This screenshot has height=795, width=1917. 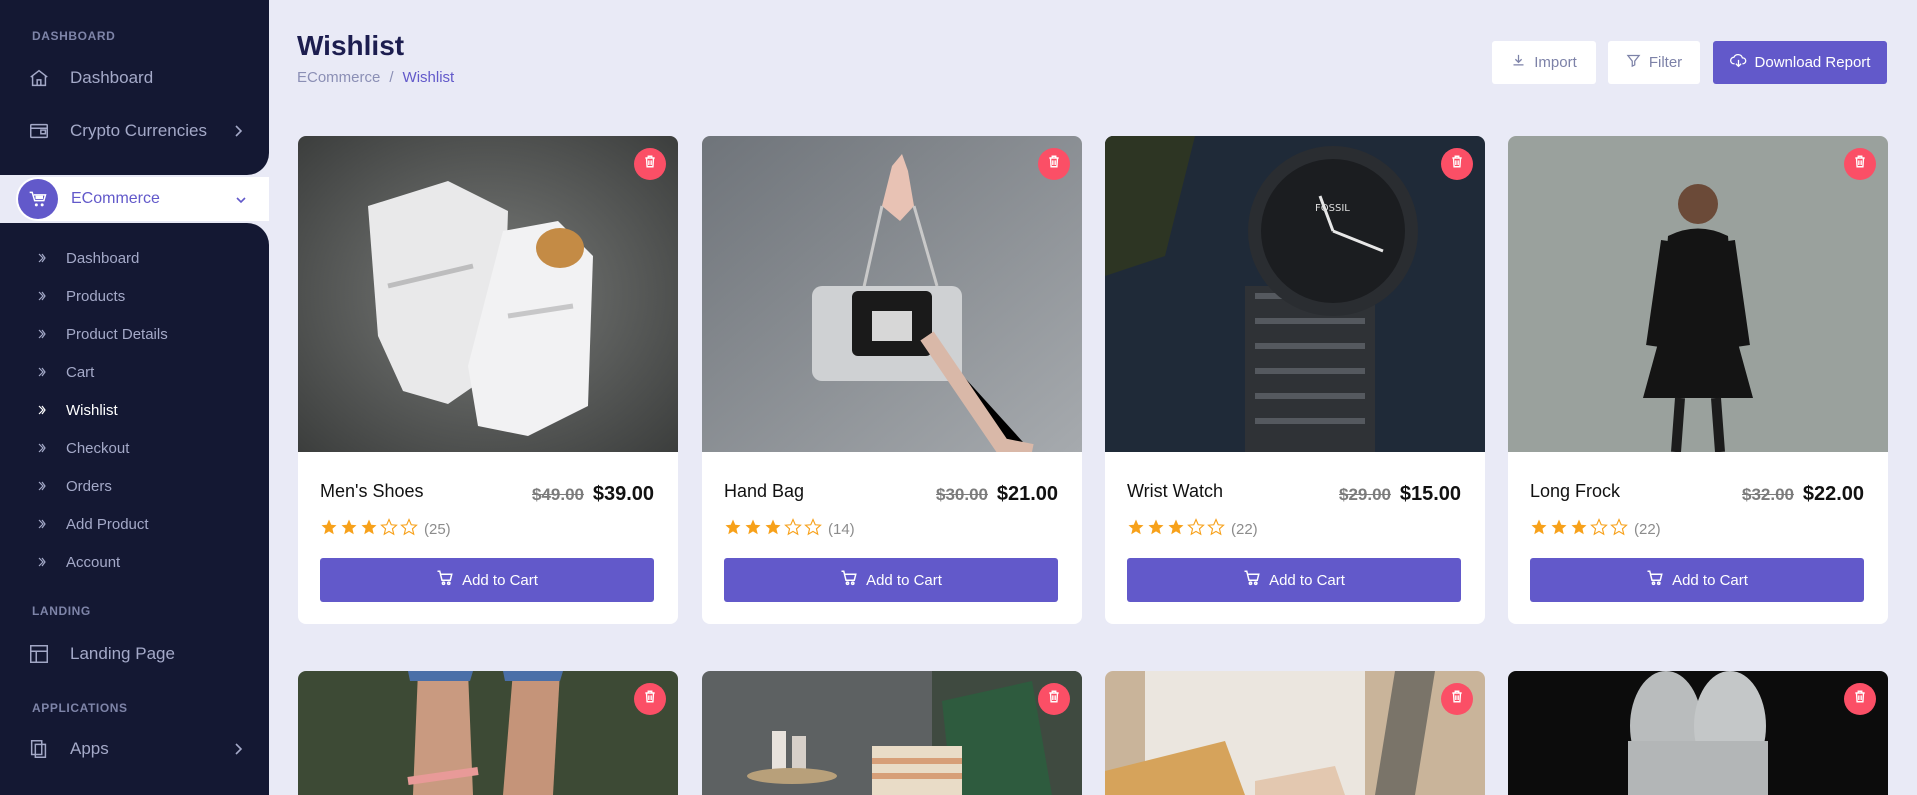 I want to click on sidebar-sub-add-product: Add Product, so click(x=93, y=524).